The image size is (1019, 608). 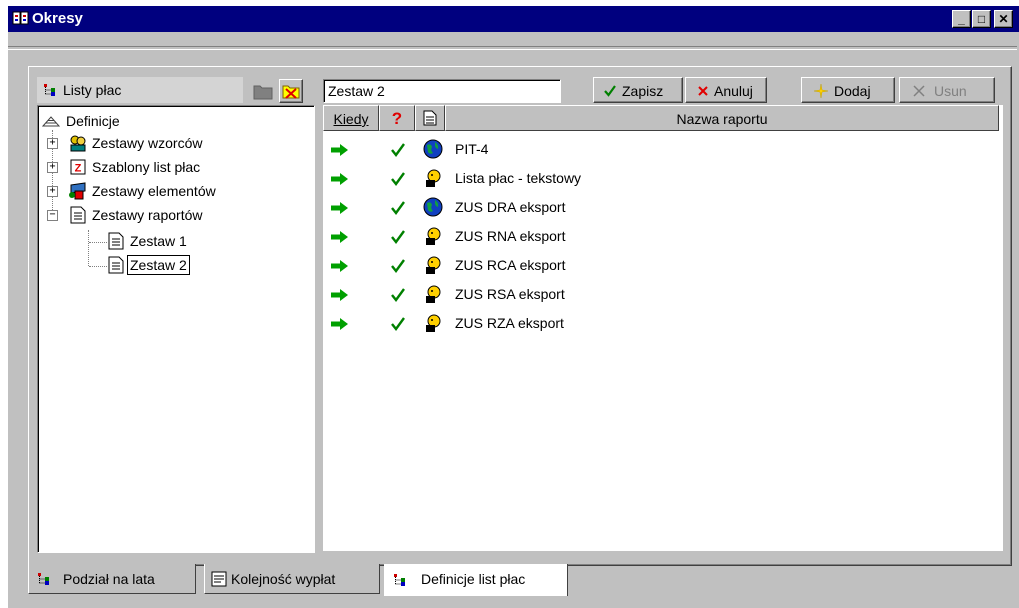 I want to click on folder-button, so click(x=263, y=91).